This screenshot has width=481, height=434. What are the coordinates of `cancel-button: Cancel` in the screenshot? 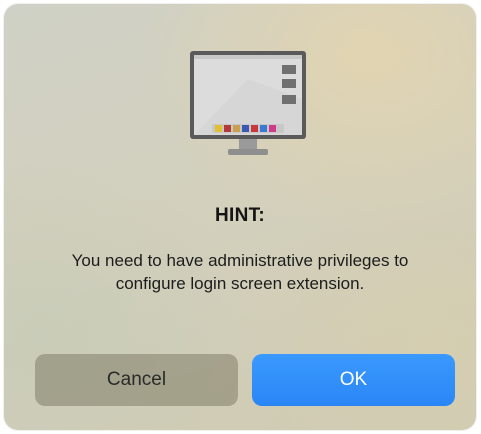 It's located at (136, 380).